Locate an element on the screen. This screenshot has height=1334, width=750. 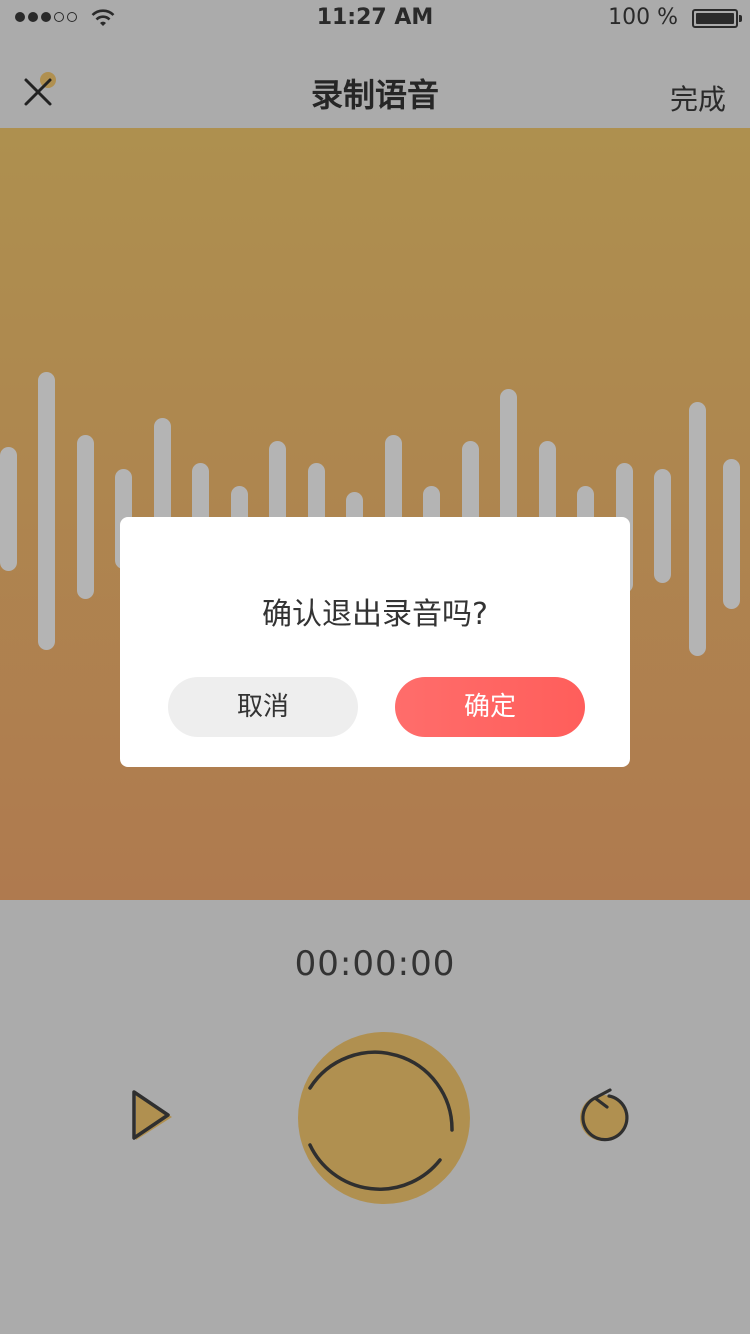
cancel-button: 取消 is located at coordinates (263, 707).